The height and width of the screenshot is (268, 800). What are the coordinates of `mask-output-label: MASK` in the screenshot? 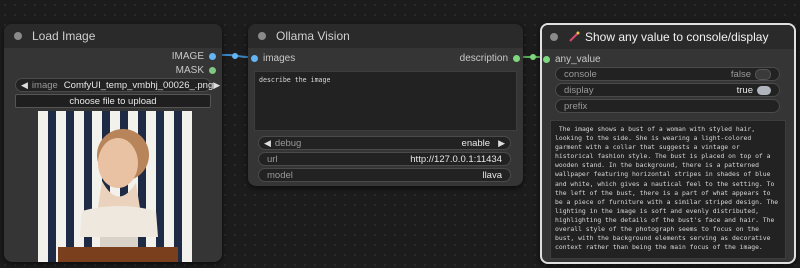 It's located at (189, 70).